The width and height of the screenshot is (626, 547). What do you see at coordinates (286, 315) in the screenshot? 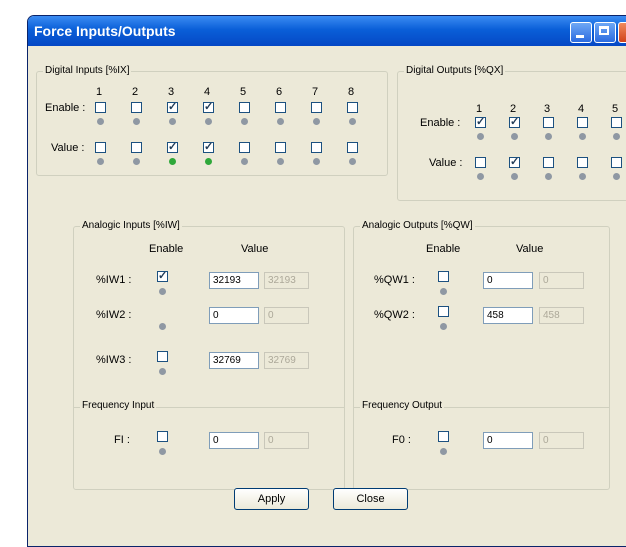
I see `ai-row-2-readout: 0` at bounding box center [286, 315].